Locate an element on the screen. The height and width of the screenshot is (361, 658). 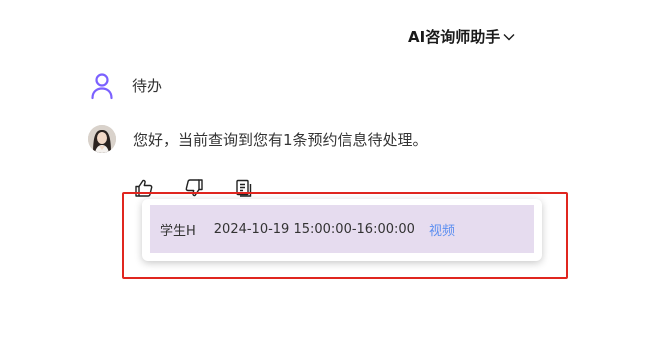
assistant-selector: AI咨询师助手 is located at coordinates (462, 36).